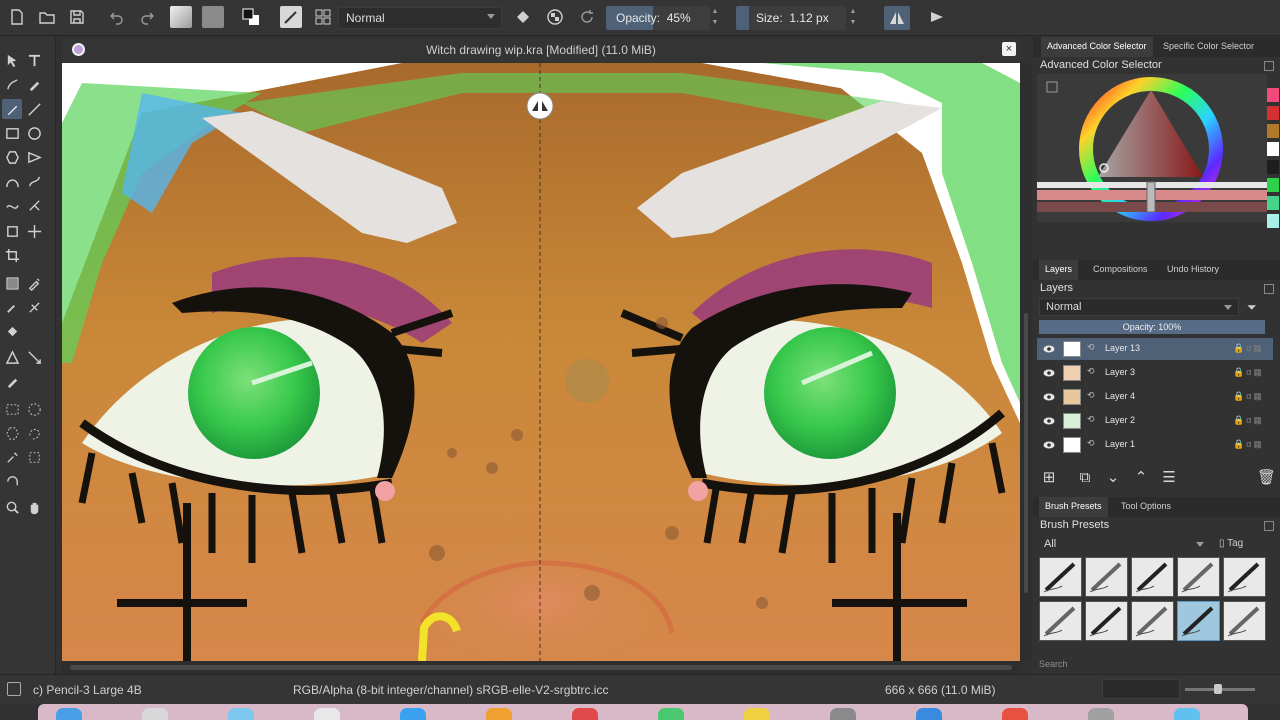 The image size is (1280, 720). What do you see at coordinates (34, 133) in the screenshot?
I see `ellipse-tool-icon` at bounding box center [34, 133].